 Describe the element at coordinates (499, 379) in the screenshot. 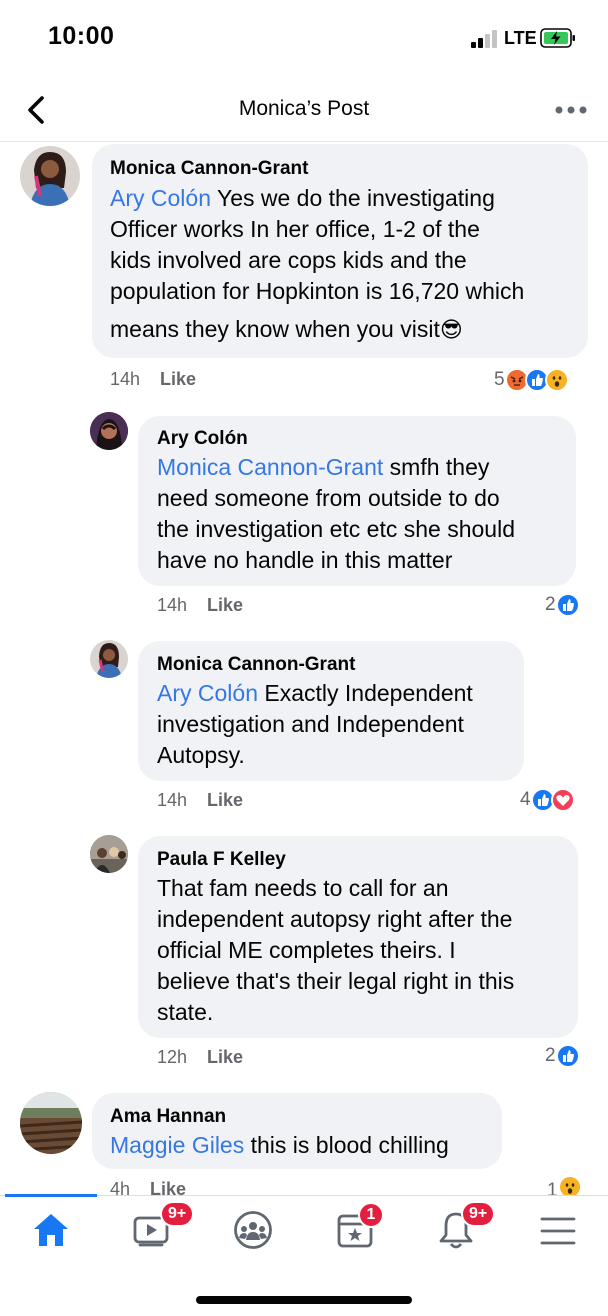

I see `reaction-count: 5` at that location.